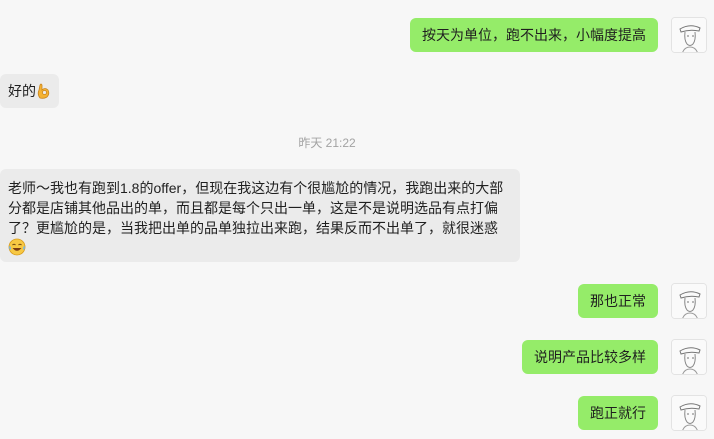 This screenshot has width=714, height=439. I want to click on message-bubble-outgoing: 那也正常, so click(618, 301).